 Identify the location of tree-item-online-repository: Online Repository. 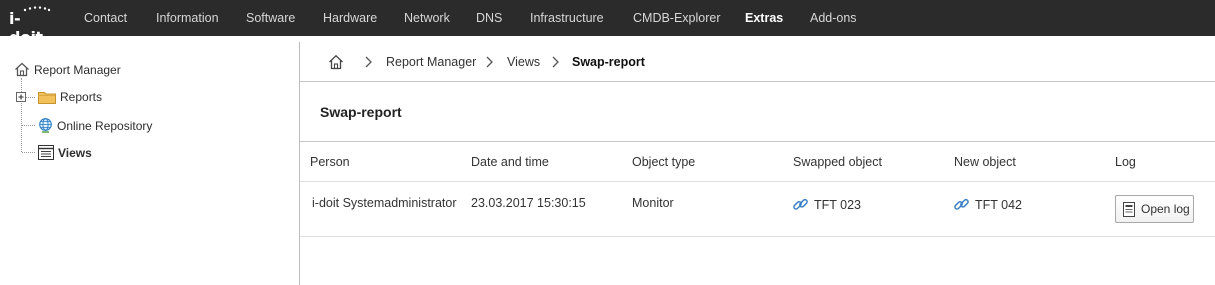
(95, 125).